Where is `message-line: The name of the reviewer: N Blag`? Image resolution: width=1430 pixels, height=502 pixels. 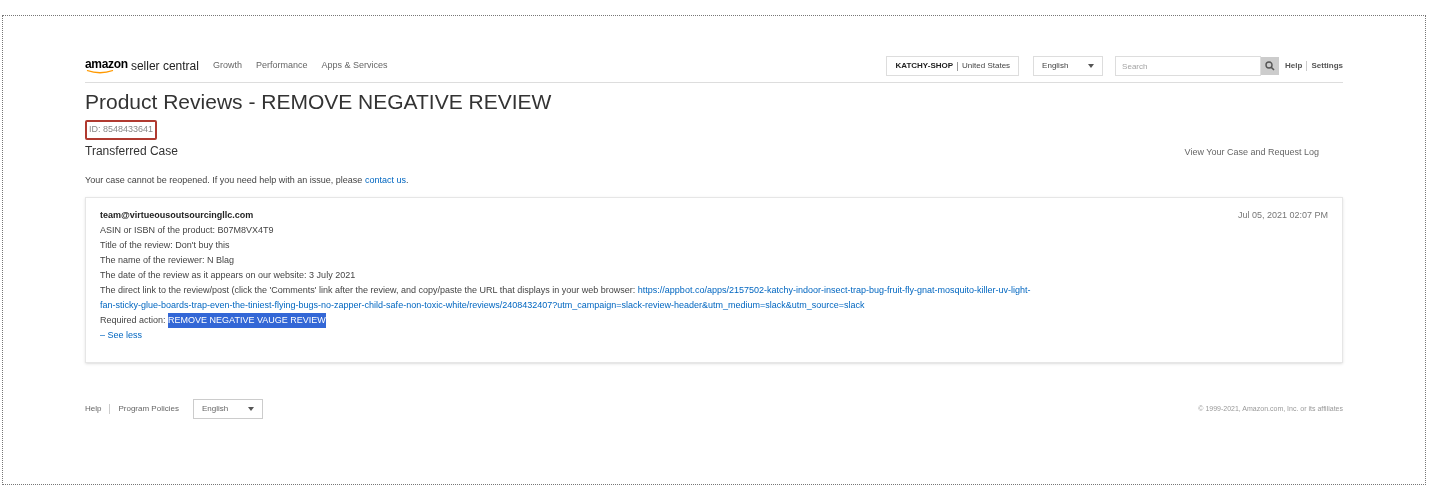 message-line: The name of the reviewer: N Blag is located at coordinates (168, 260).